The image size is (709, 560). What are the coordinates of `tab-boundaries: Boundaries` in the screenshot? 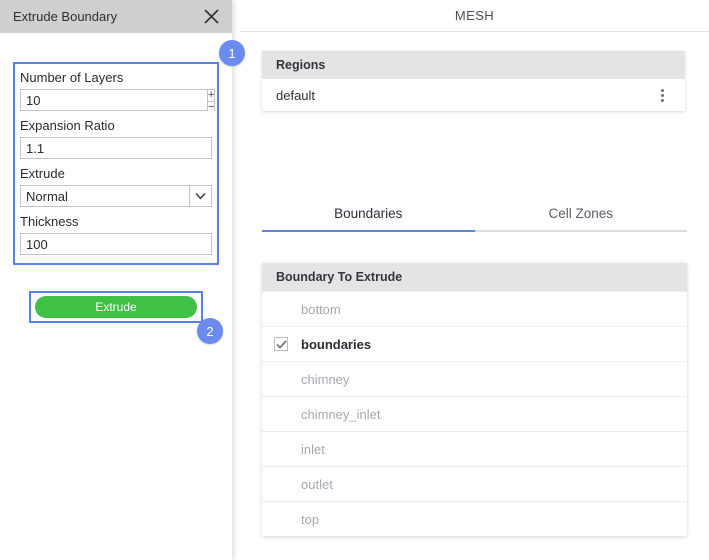 It's located at (368, 219).